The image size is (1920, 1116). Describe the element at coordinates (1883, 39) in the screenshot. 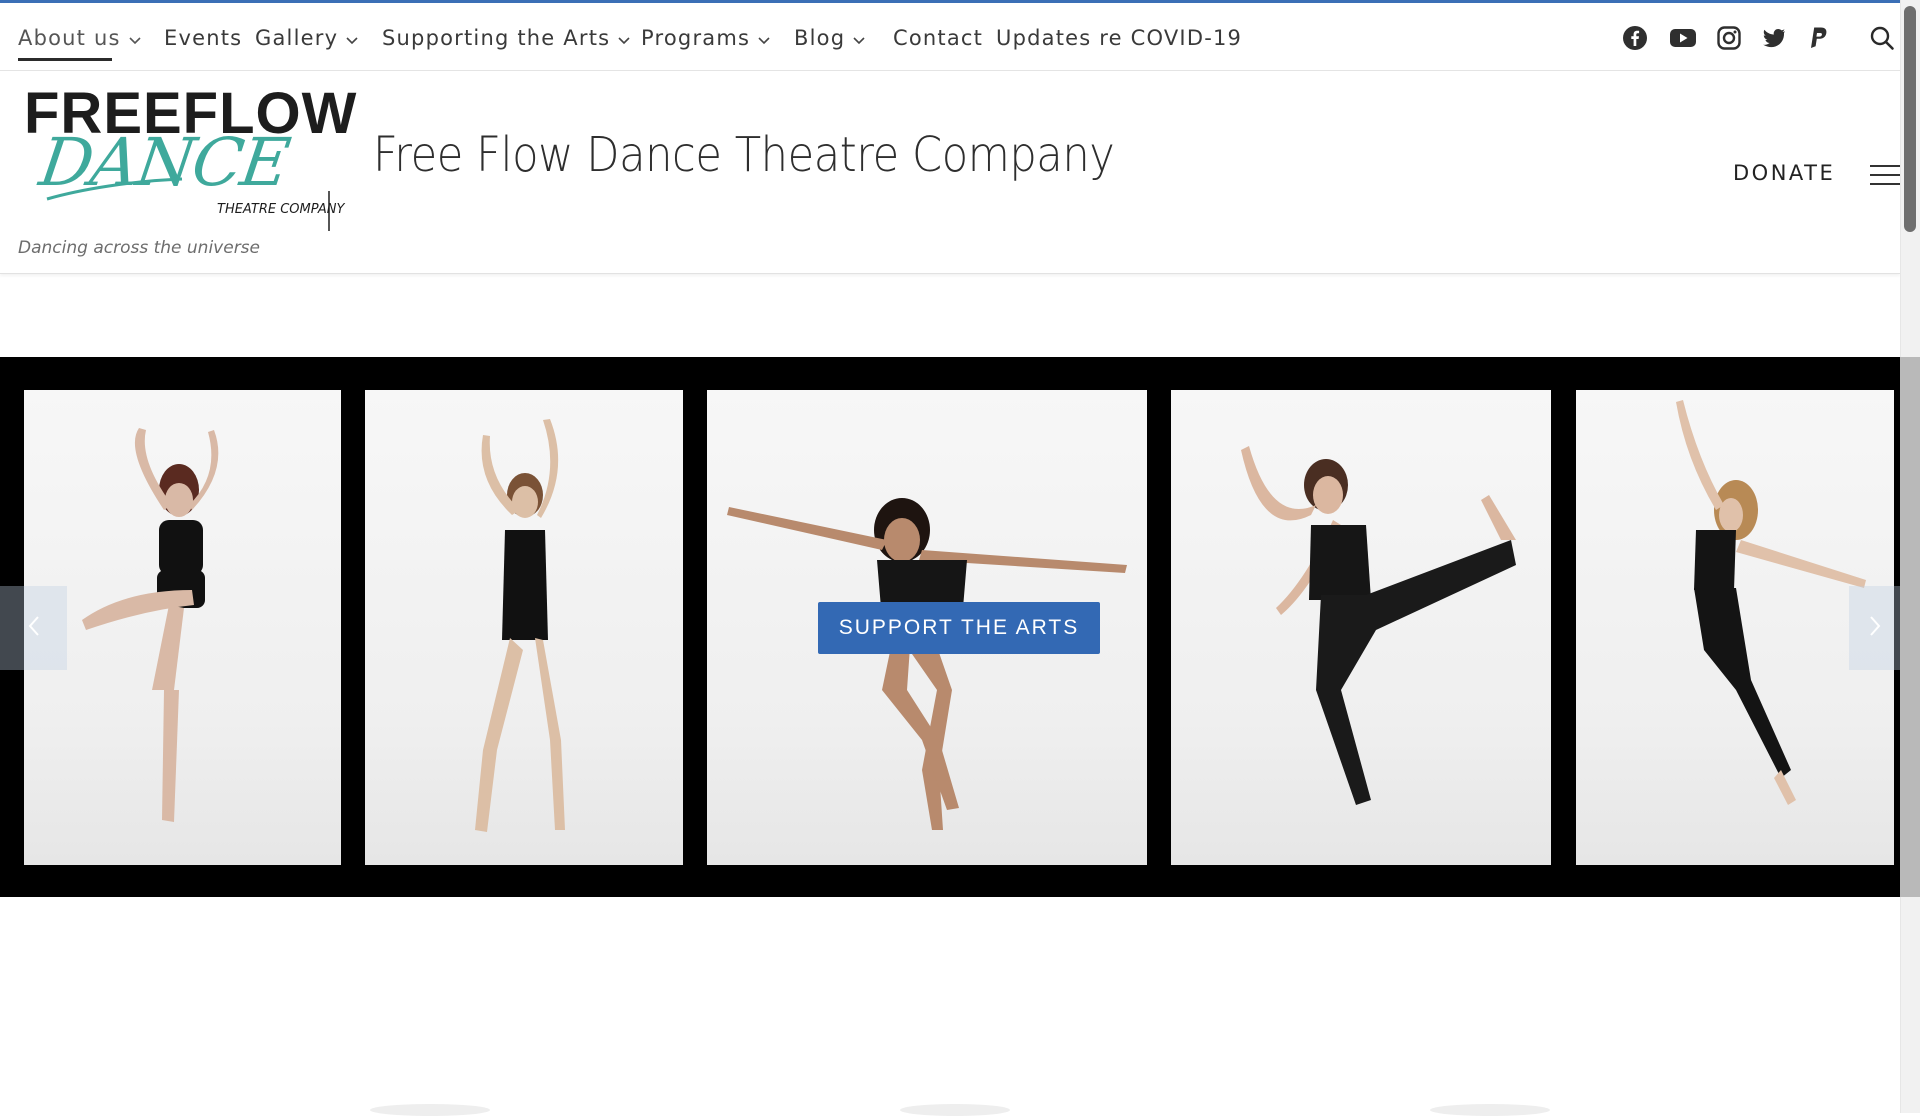

I see `search-icon` at that location.